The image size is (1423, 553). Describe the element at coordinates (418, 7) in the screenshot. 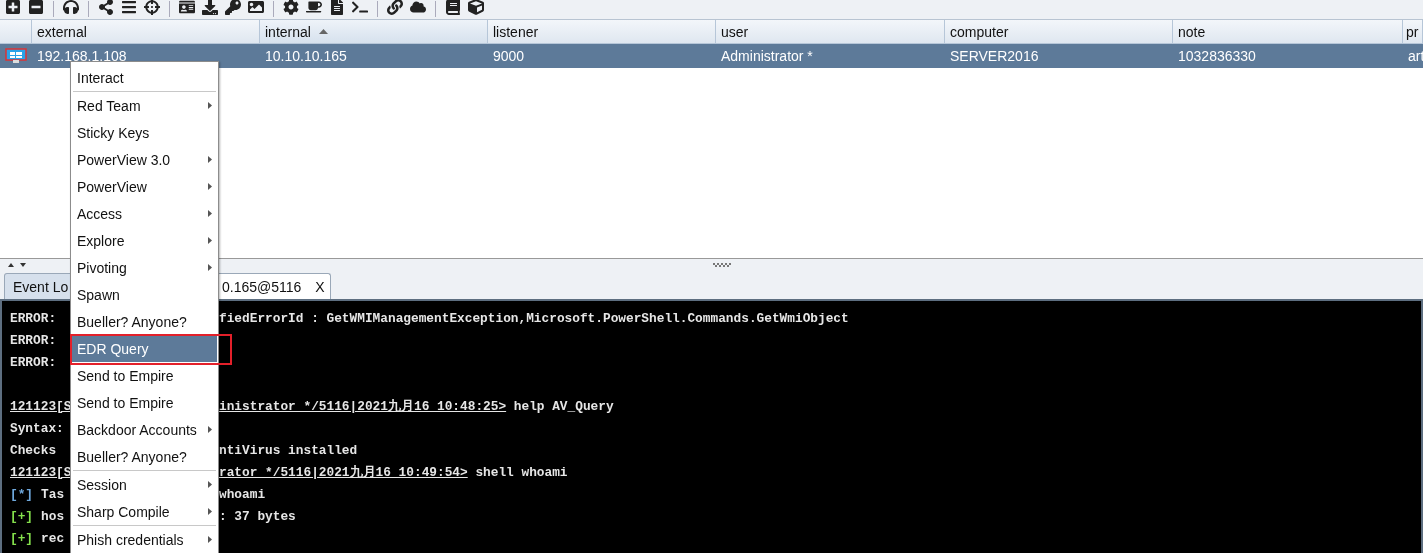

I see `cloud-icon` at that location.